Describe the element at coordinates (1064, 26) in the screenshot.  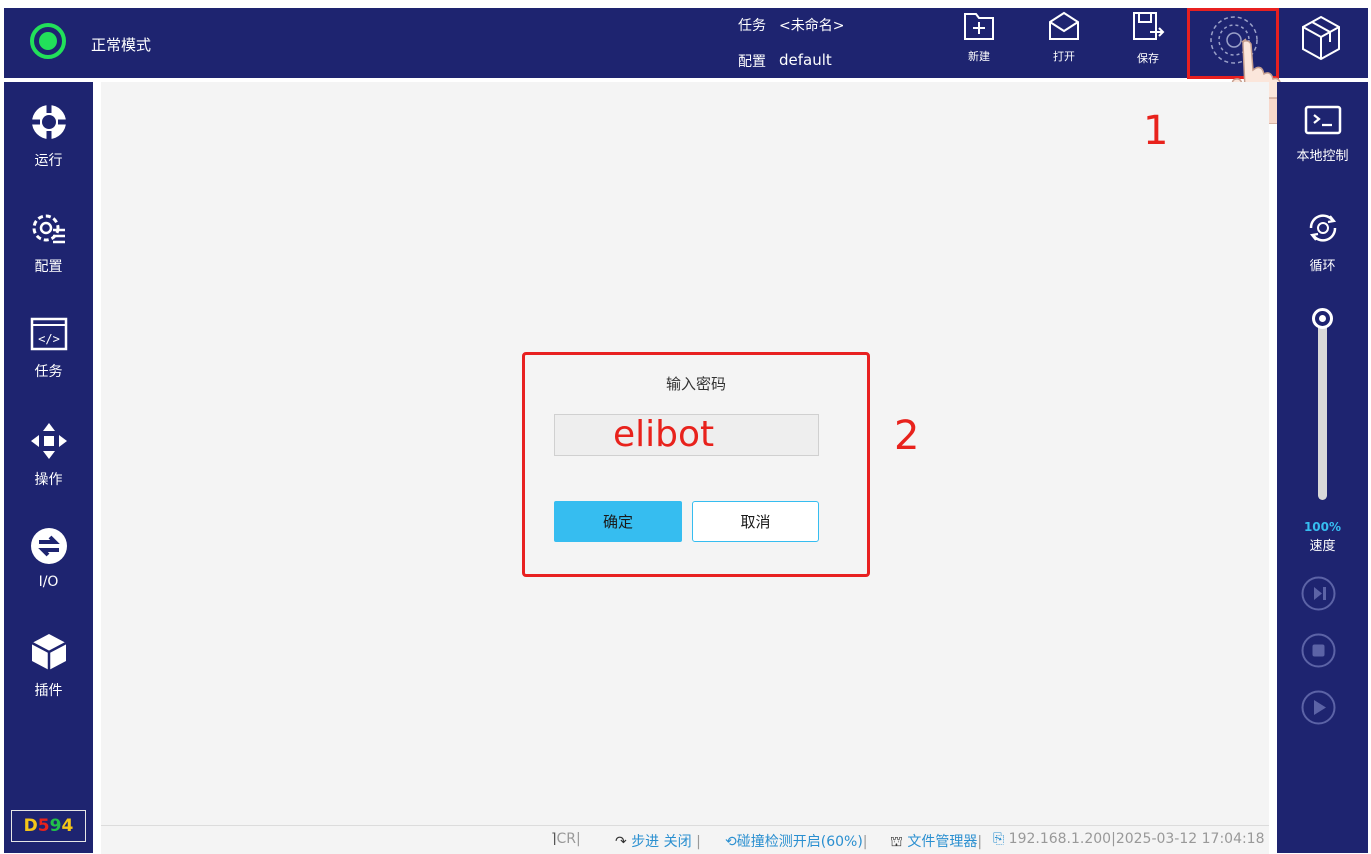
I see `open-envelope-icon` at that location.